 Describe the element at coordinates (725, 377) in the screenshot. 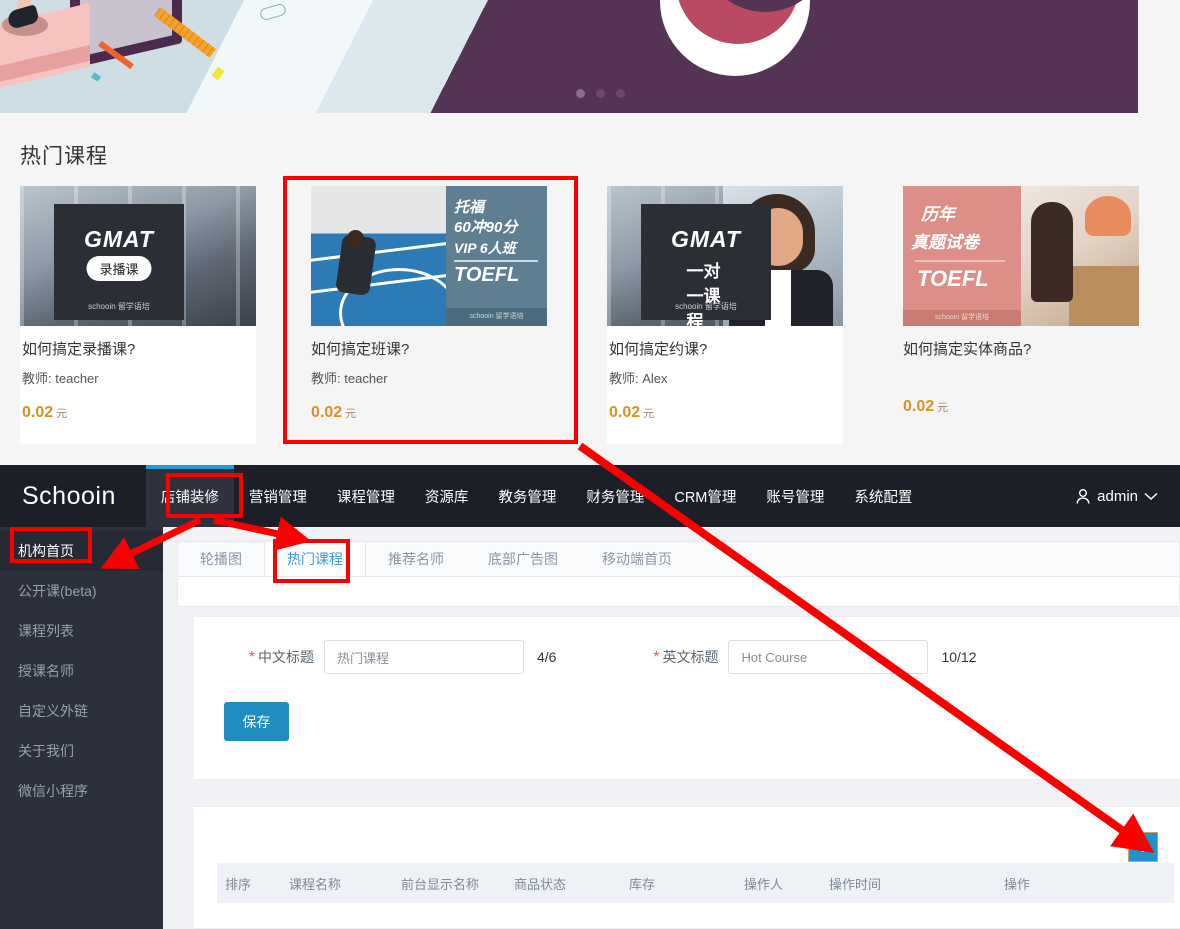

I see `course-teacher: 教师: Alex` at that location.